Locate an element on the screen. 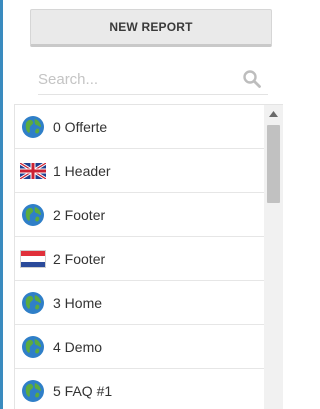 The width and height of the screenshot is (320, 409). search-icon is located at coordinates (252, 79).